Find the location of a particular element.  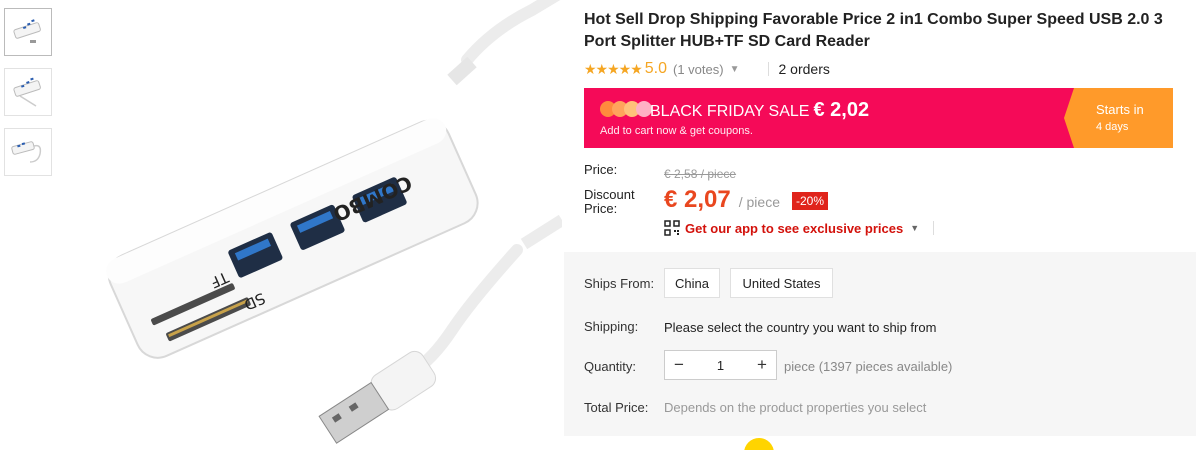

rating-row: ★★★★★ 5.0 (1 votes) ▼ 2 orders is located at coordinates (707, 69).